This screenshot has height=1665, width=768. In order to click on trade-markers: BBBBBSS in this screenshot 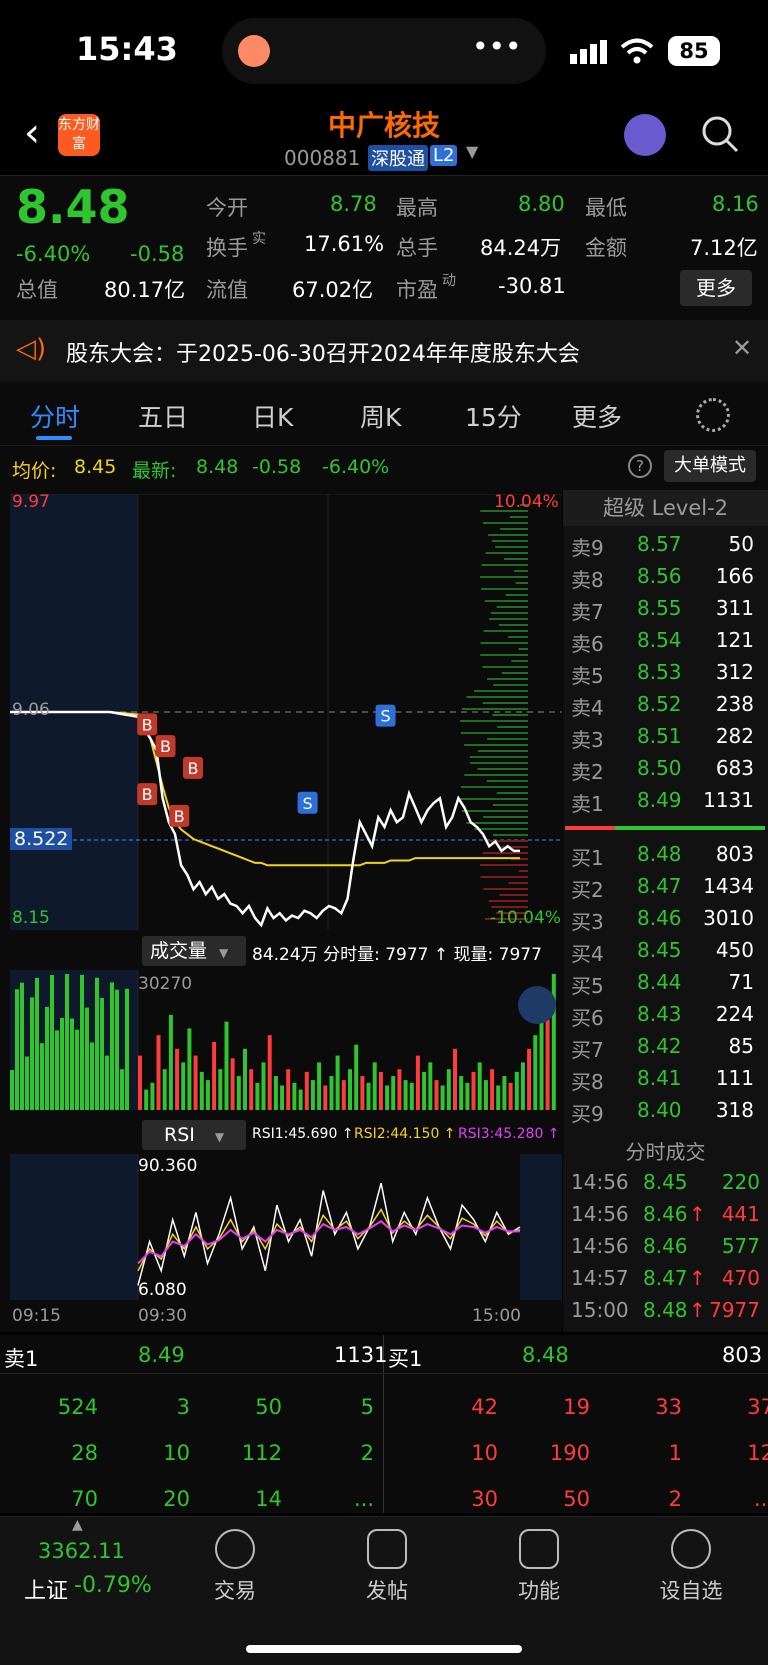, I will do `click(266, 765)`.